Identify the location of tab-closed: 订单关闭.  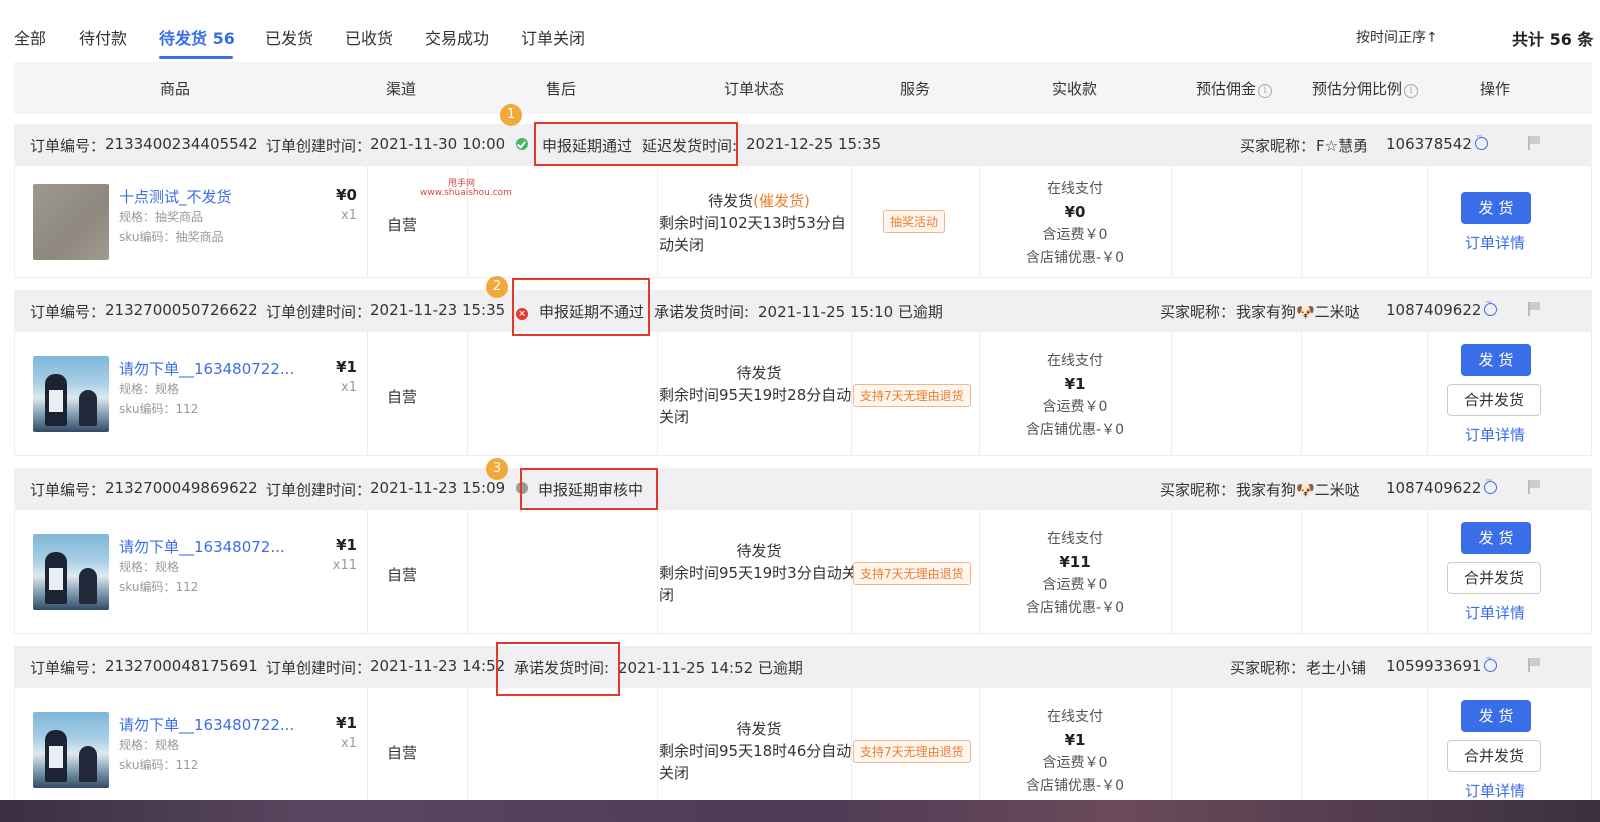
(553, 37).